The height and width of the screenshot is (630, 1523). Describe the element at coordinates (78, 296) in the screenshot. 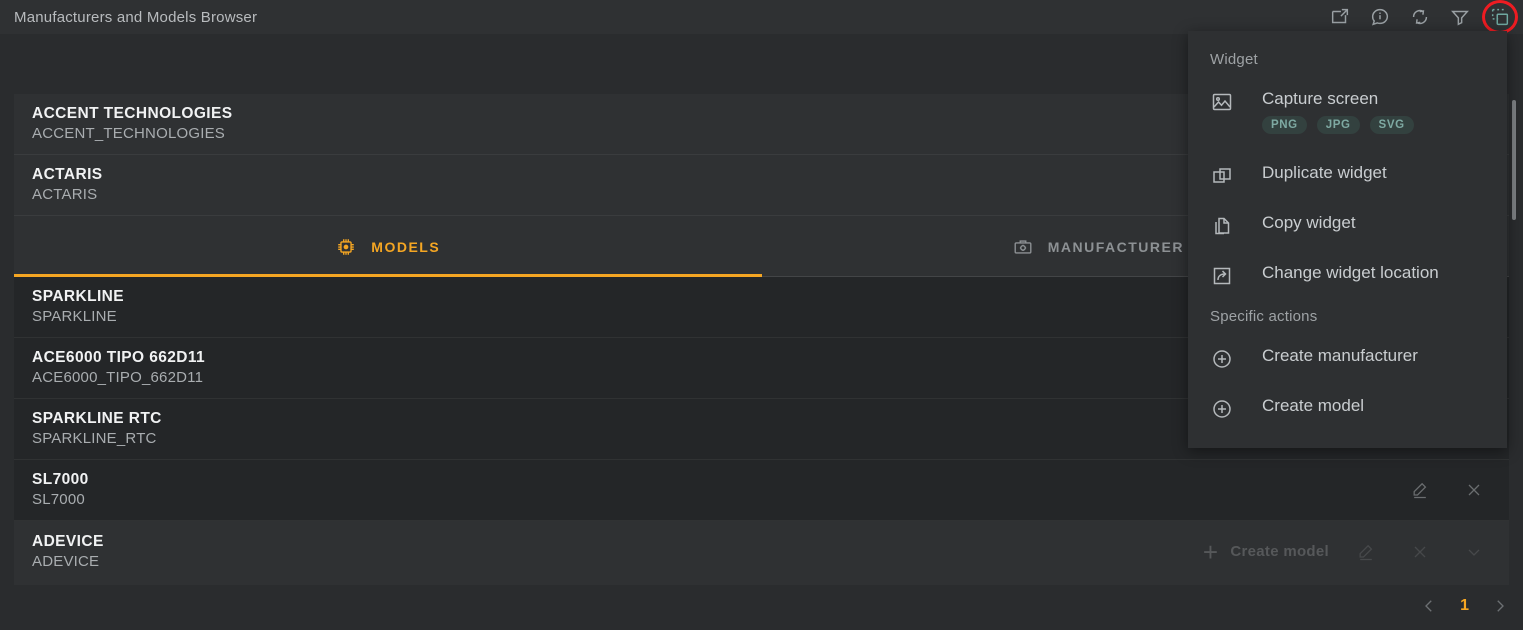

I see `model-name: SPARKLINE` at that location.